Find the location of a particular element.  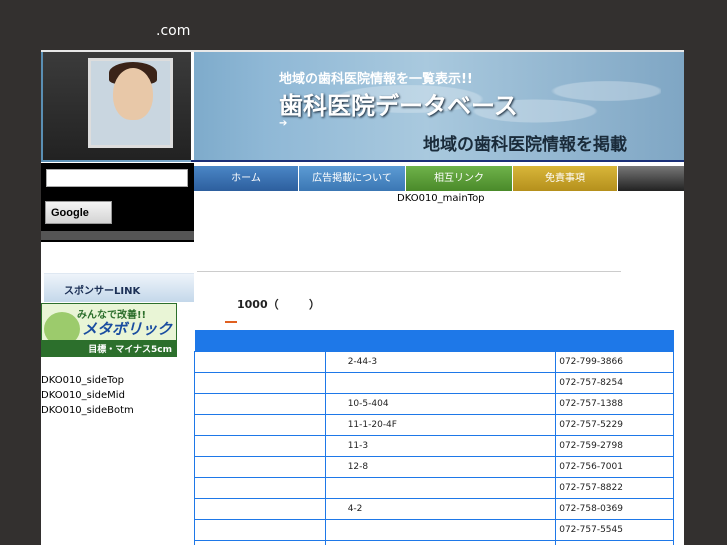

banner-title: 歯科医院データベース is located at coordinates (398, 106).